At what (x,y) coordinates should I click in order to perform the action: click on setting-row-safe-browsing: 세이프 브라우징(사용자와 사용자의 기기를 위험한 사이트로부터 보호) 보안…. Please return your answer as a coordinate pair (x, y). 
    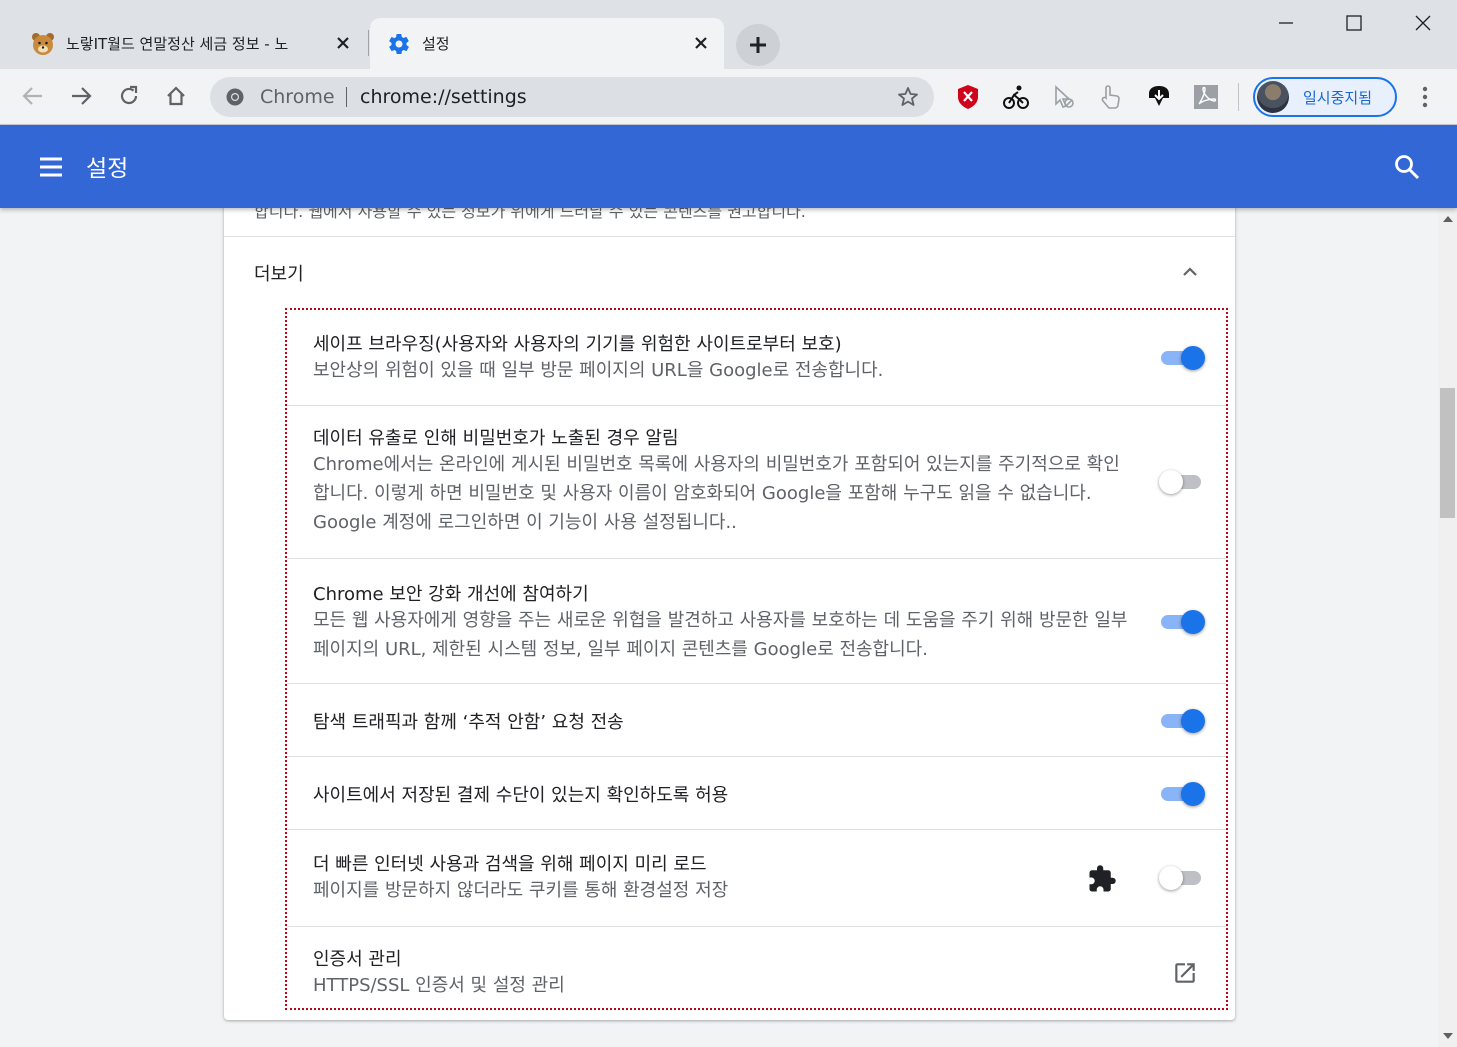
    Looking at the image, I should click on (756, 358).